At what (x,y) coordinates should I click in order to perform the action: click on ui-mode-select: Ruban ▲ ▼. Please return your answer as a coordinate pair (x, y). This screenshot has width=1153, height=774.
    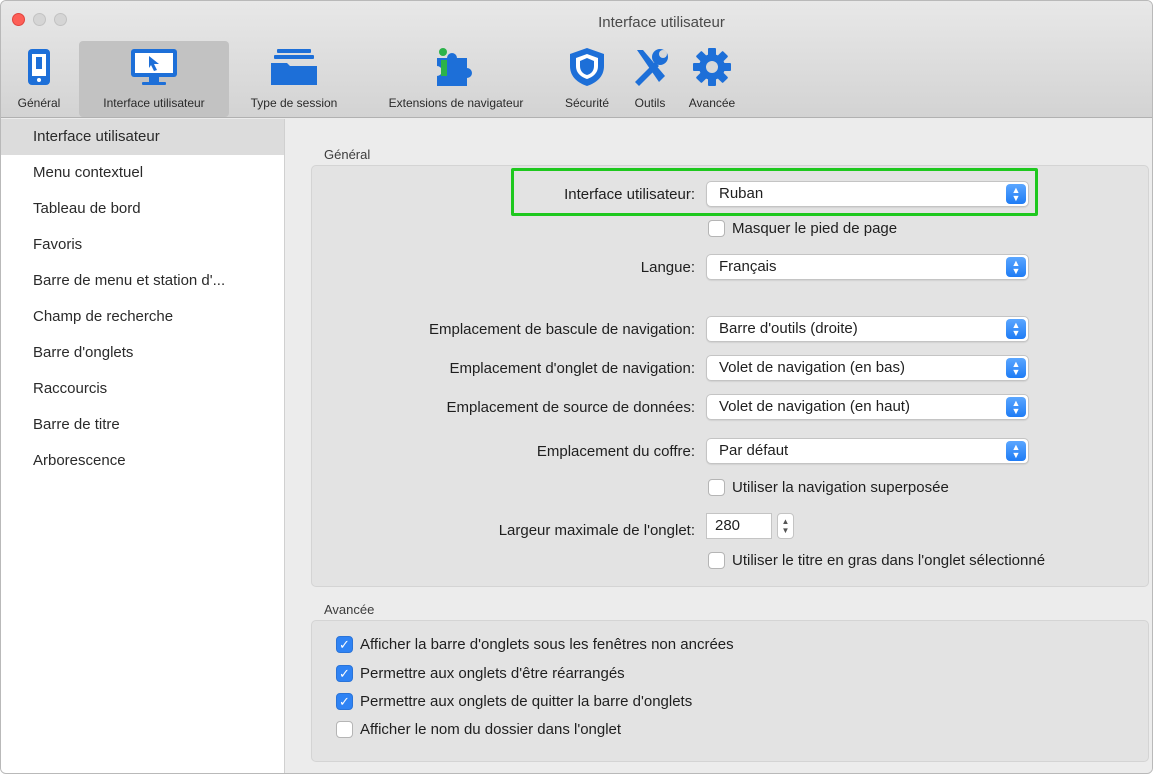
    Looking at the image, I should click on (867, 194).